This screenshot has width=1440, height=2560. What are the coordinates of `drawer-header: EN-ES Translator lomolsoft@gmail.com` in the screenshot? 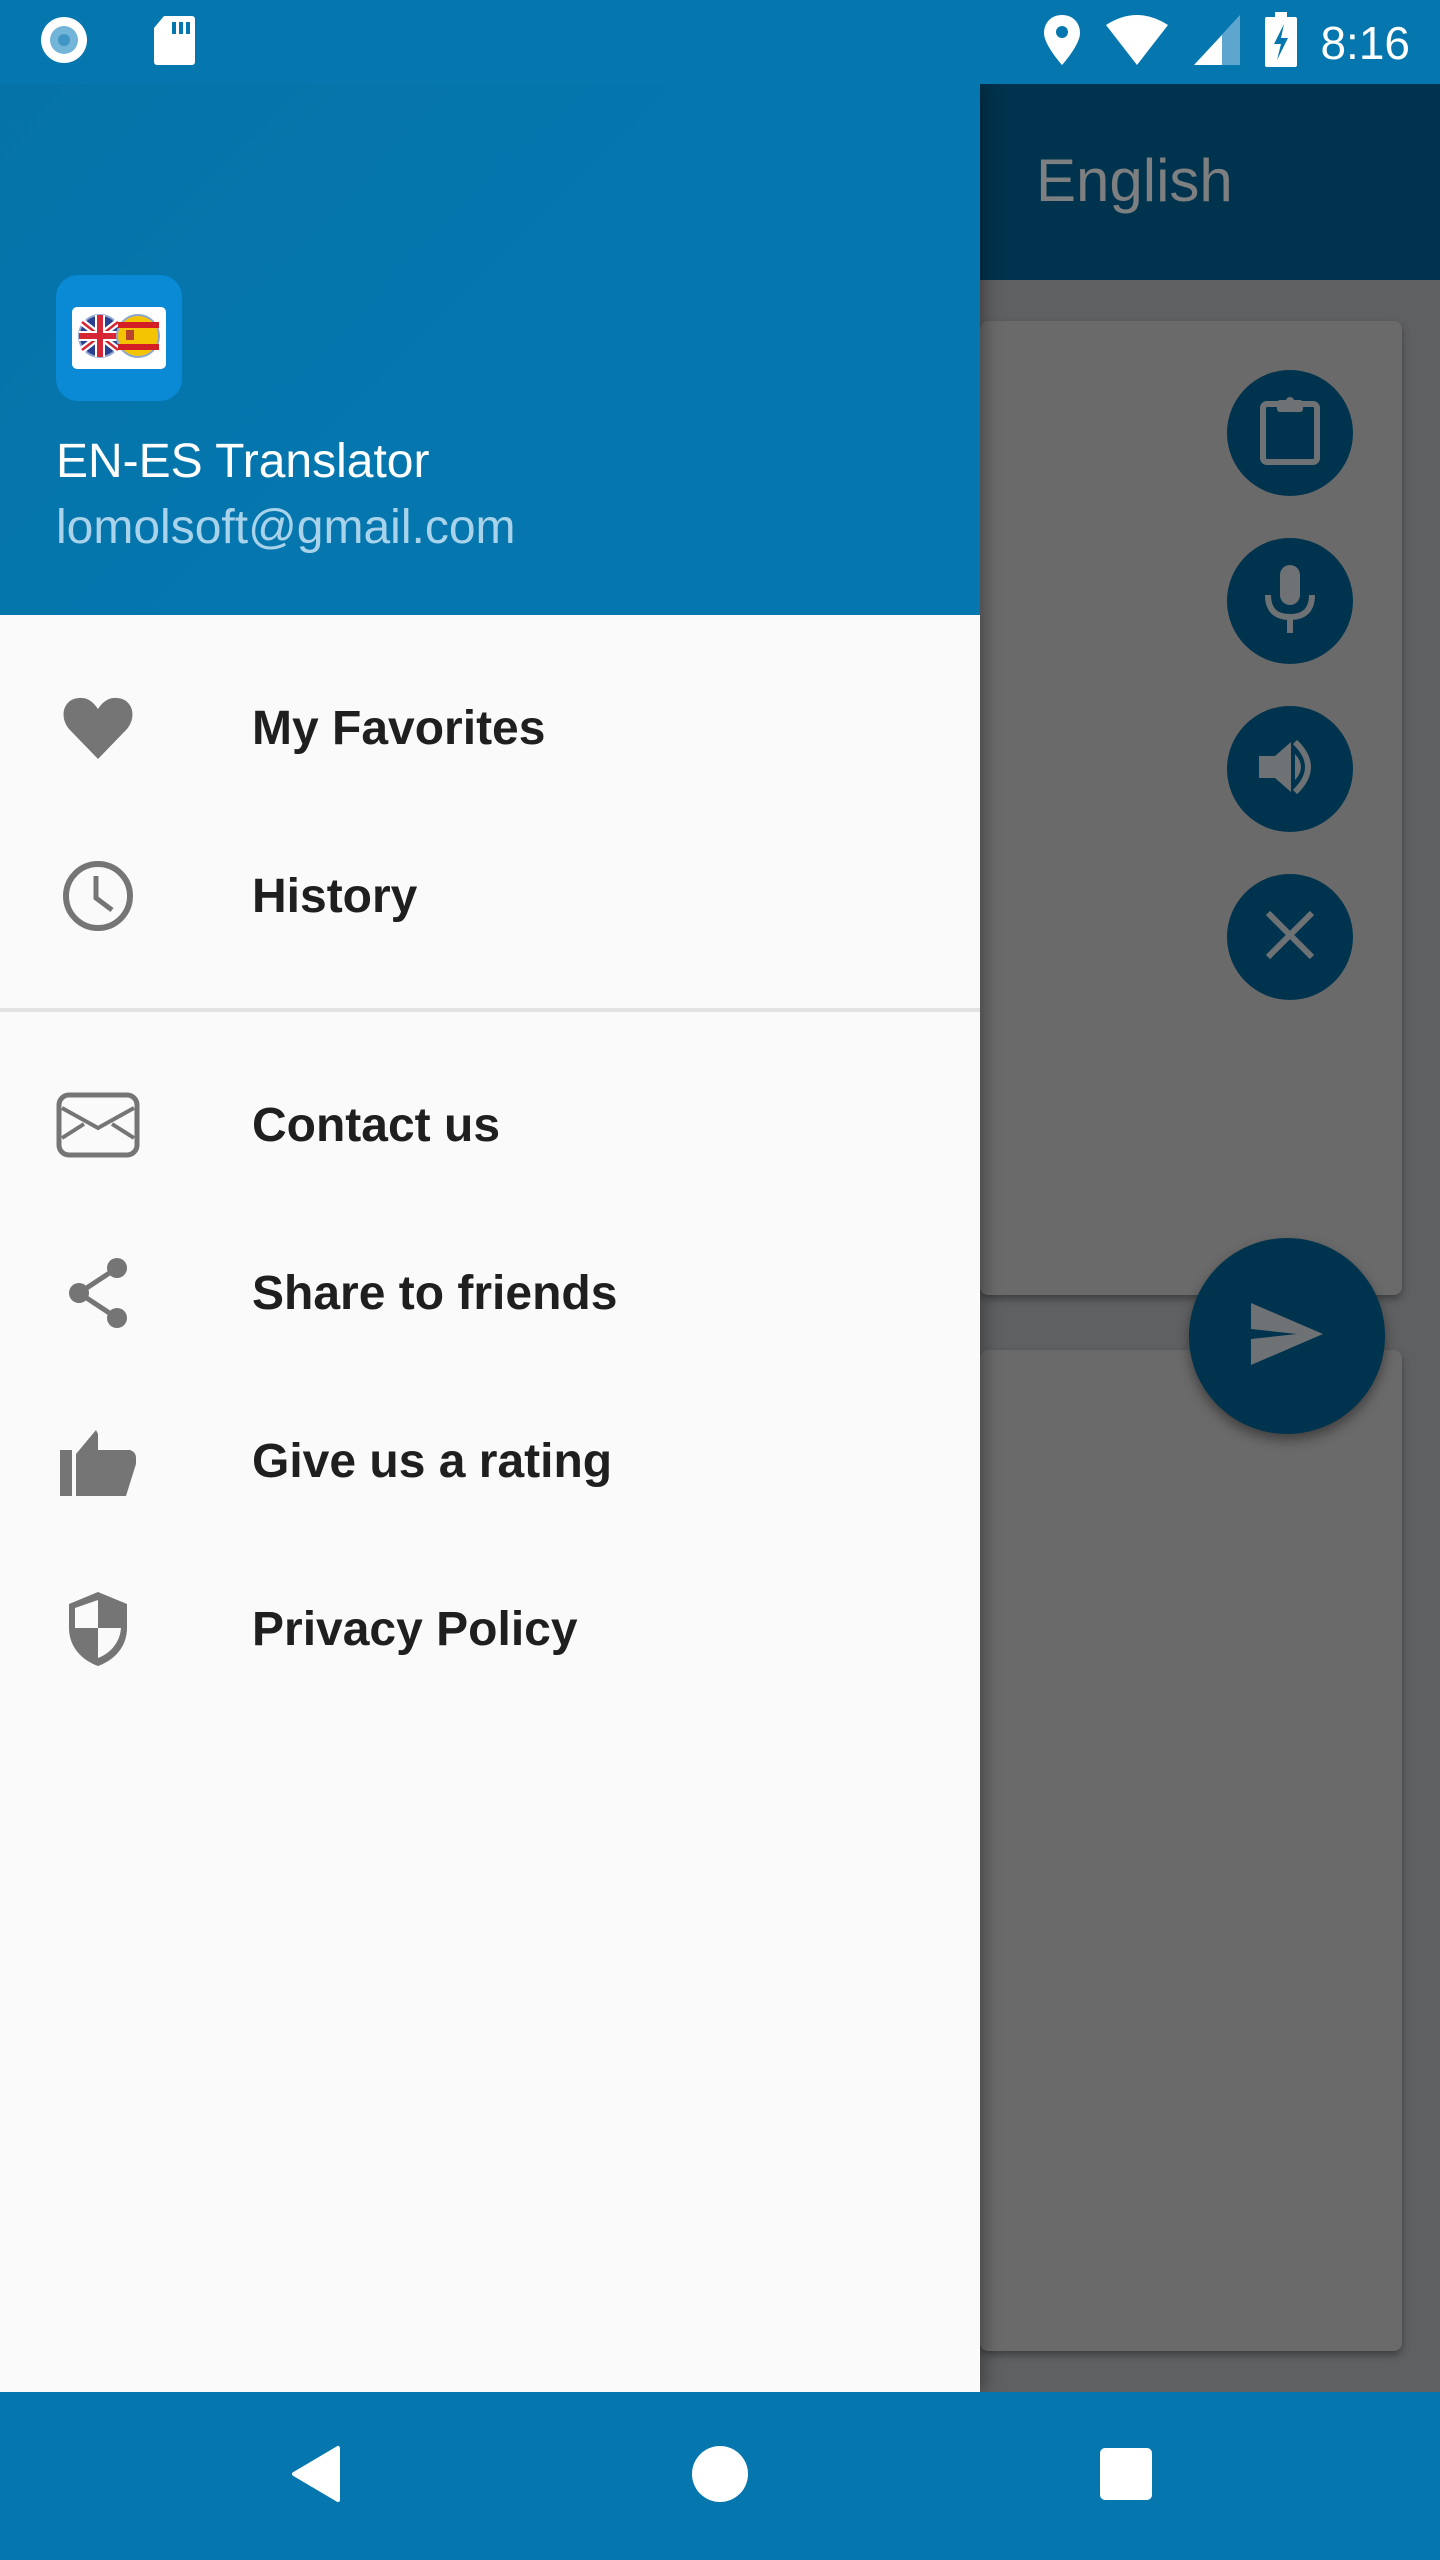 It's located at (490, 349).